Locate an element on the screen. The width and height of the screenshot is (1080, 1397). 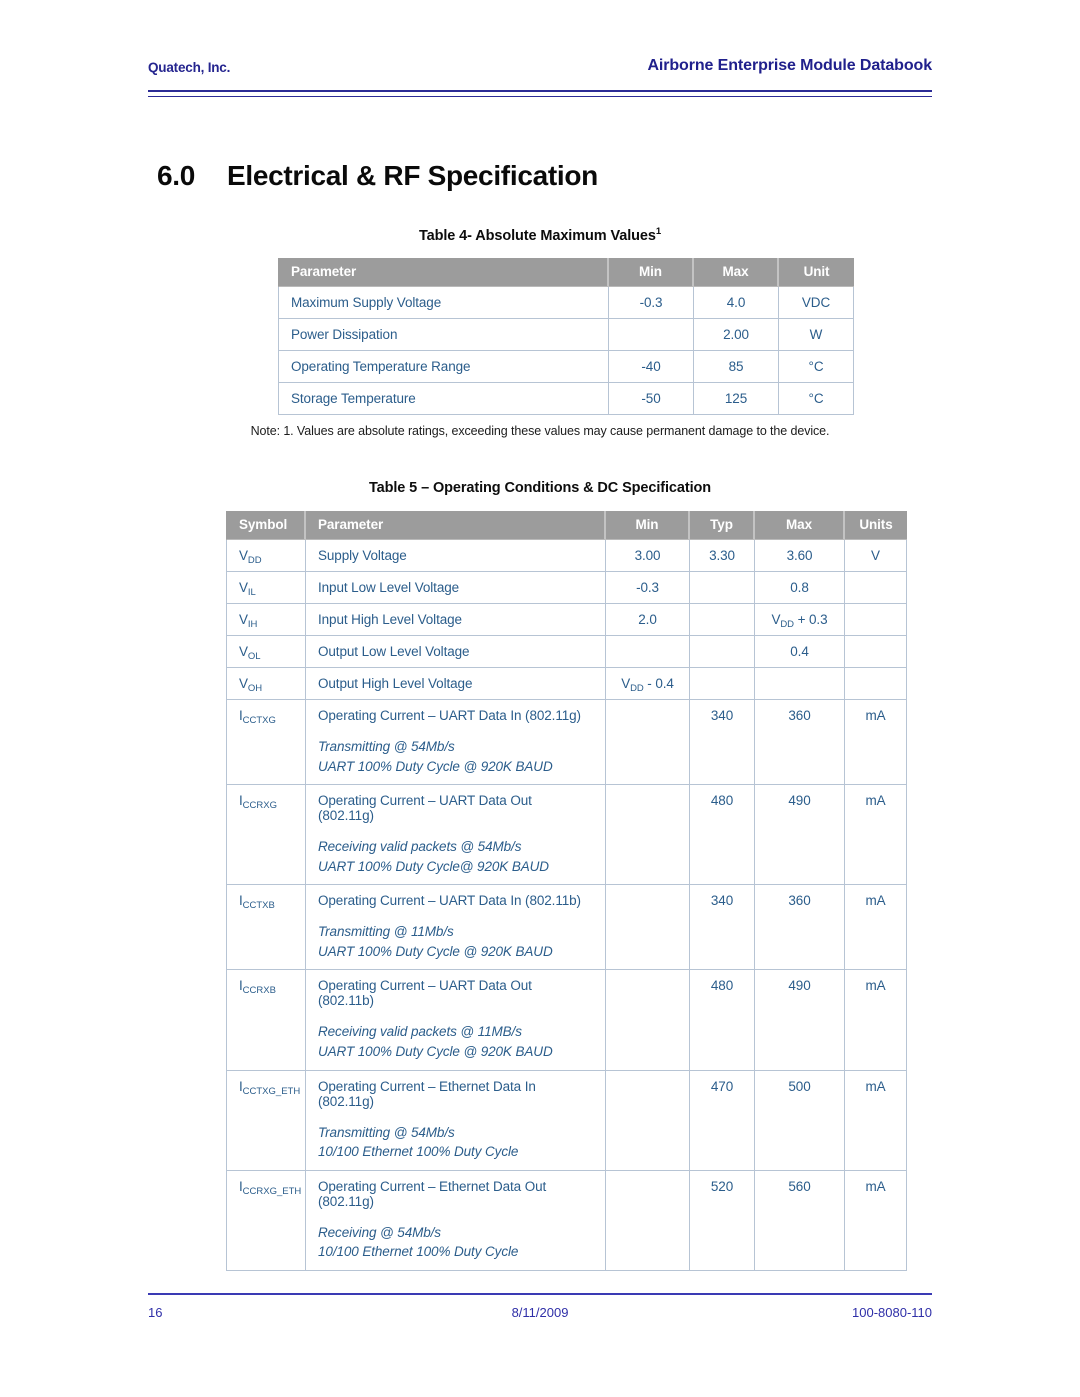
parameter-line: Input Low Level Voltage is located at coordinates (389, 587).